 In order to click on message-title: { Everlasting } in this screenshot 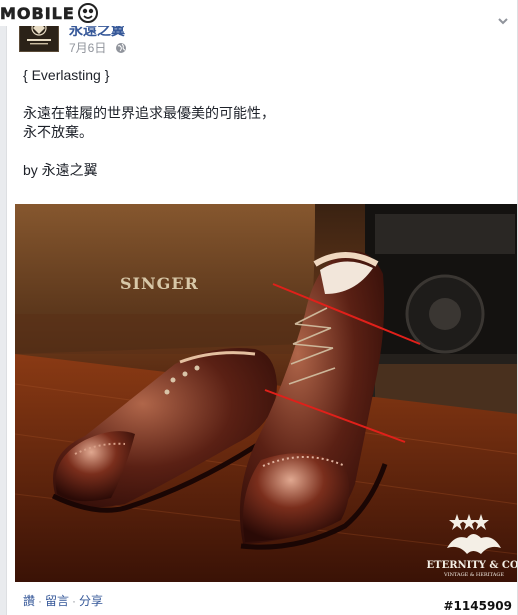, I will do `click(66, 75)`.